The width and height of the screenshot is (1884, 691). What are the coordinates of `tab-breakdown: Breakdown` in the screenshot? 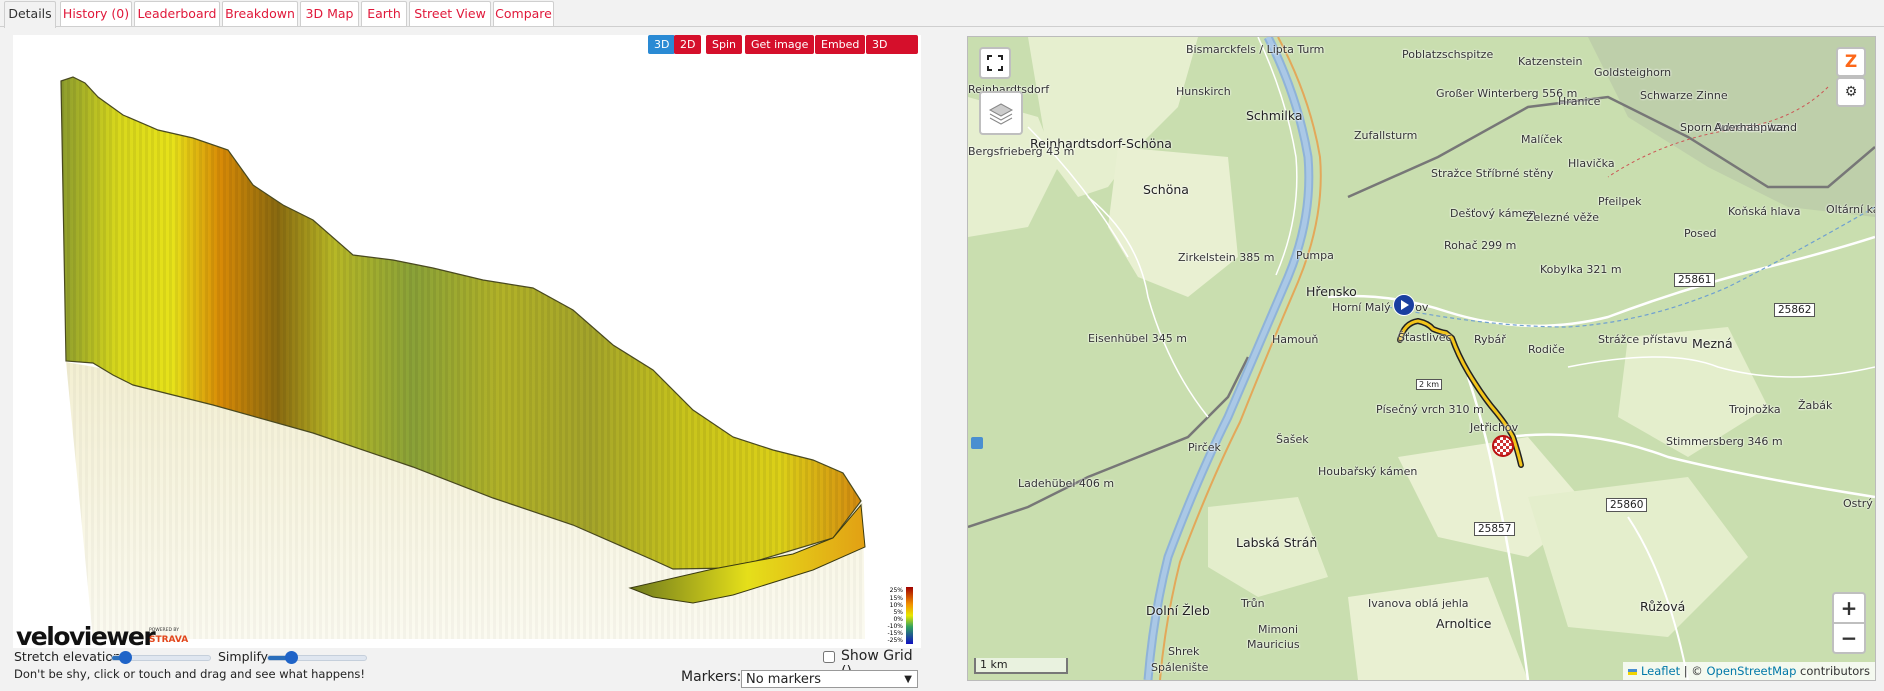 It's located at (260, 13).